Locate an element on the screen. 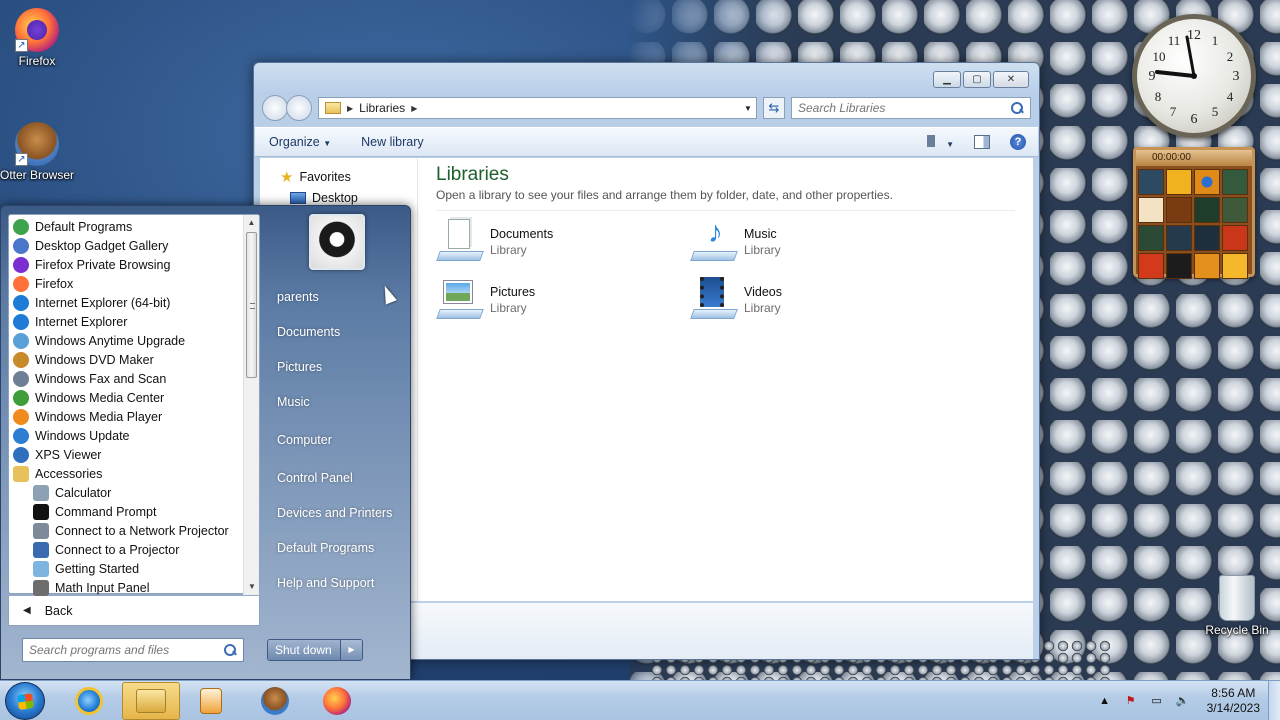 This screenshot has width=1280, height=720. search-libraries-box is located at coordinates (911, 108).